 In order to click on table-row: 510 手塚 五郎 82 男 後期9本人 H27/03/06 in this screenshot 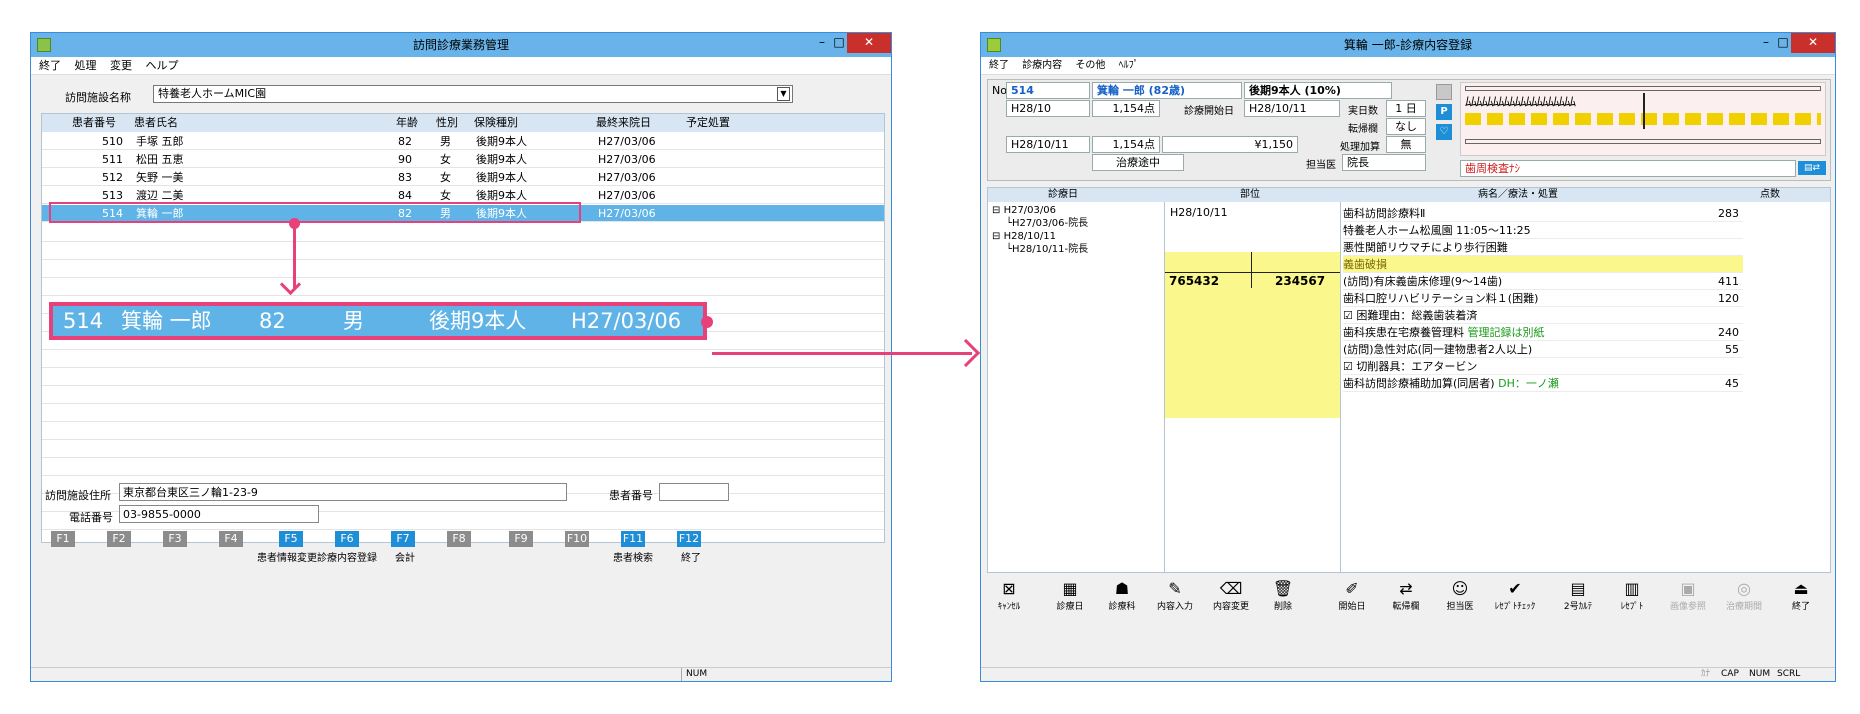, I will do `click(463, 141)`.